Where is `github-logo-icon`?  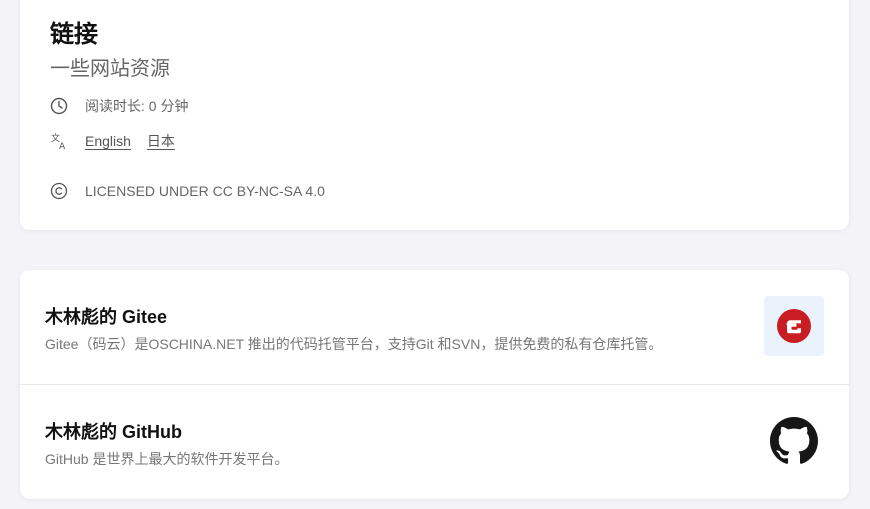 github-logo-icon is located at coordinates (794, 441).